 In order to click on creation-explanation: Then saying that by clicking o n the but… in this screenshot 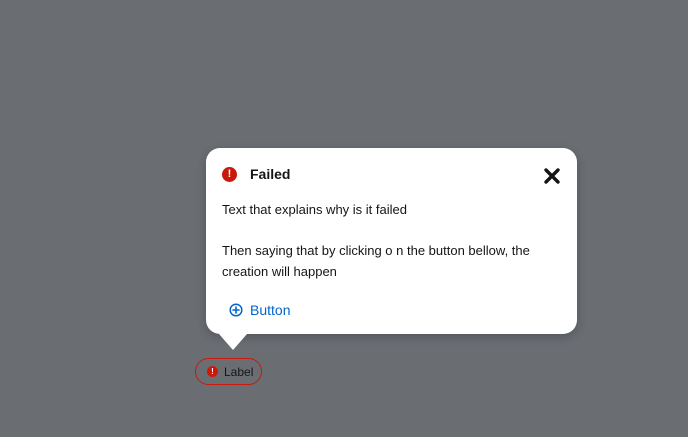, I will do `click(376, 261)`.